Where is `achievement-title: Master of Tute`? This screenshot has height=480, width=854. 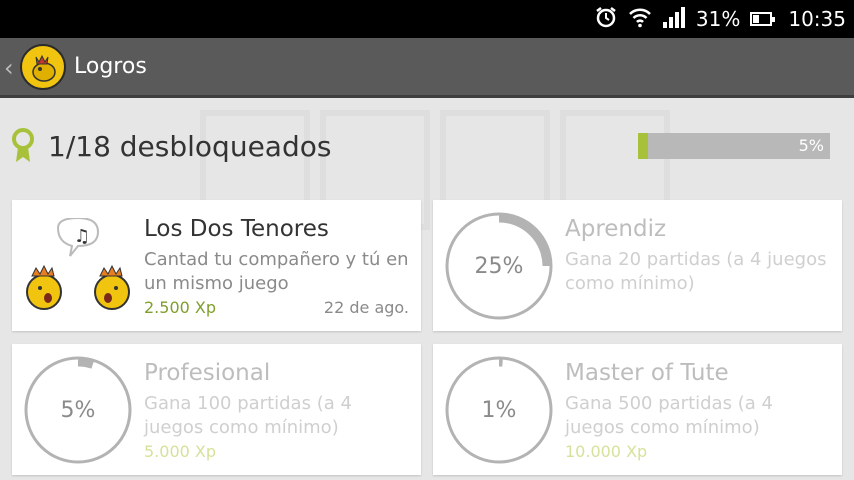
achievement-title: Master of Tute is located at coordinates (647, 373).